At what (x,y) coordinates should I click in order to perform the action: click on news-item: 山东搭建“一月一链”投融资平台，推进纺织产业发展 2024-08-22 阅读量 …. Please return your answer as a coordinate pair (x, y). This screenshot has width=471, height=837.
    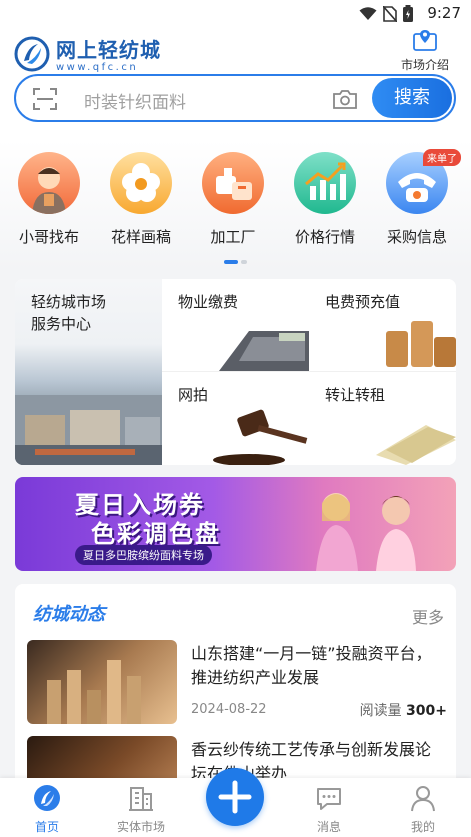
    Looking at the image, I should click on (237, 682).